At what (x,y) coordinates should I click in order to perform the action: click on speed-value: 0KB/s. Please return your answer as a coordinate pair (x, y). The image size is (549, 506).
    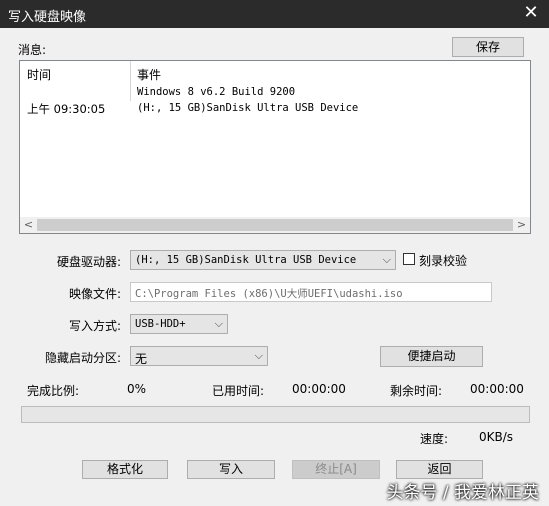
    Looking at the image, I should click on (496, 437).